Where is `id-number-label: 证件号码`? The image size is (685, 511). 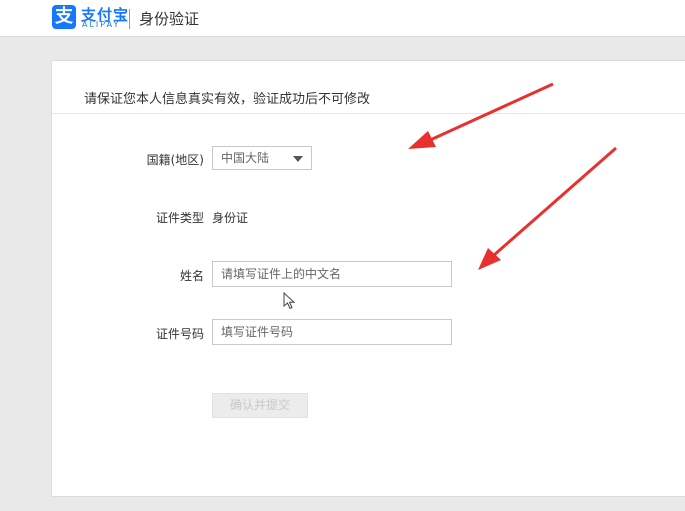
id-number-label: 证件号码 is located at coordinates (179, 334).